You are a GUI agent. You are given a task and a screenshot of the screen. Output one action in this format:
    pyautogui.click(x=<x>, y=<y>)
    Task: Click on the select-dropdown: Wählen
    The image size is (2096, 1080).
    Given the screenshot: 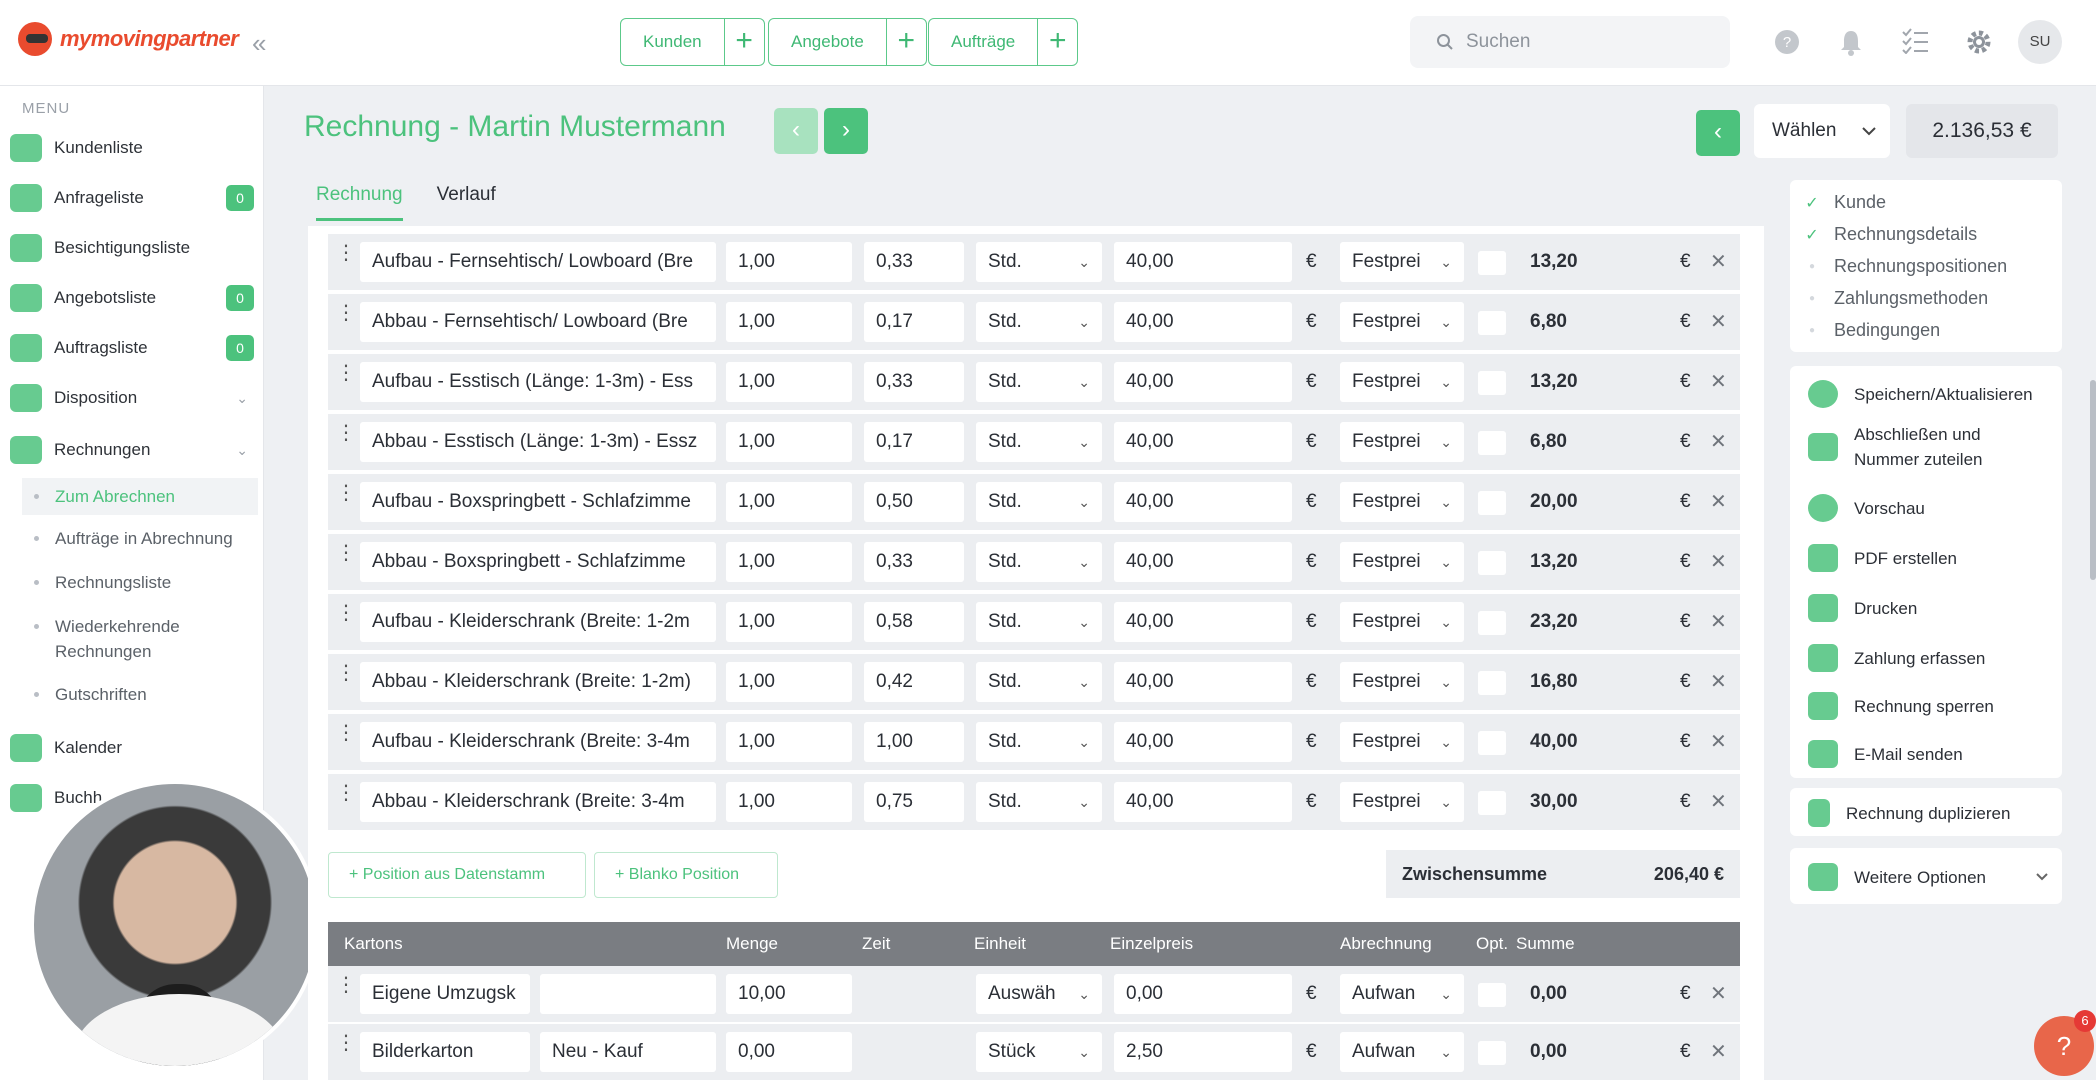 What is the action you would take?
    pyautogui.click(x=1822, y=131)
    